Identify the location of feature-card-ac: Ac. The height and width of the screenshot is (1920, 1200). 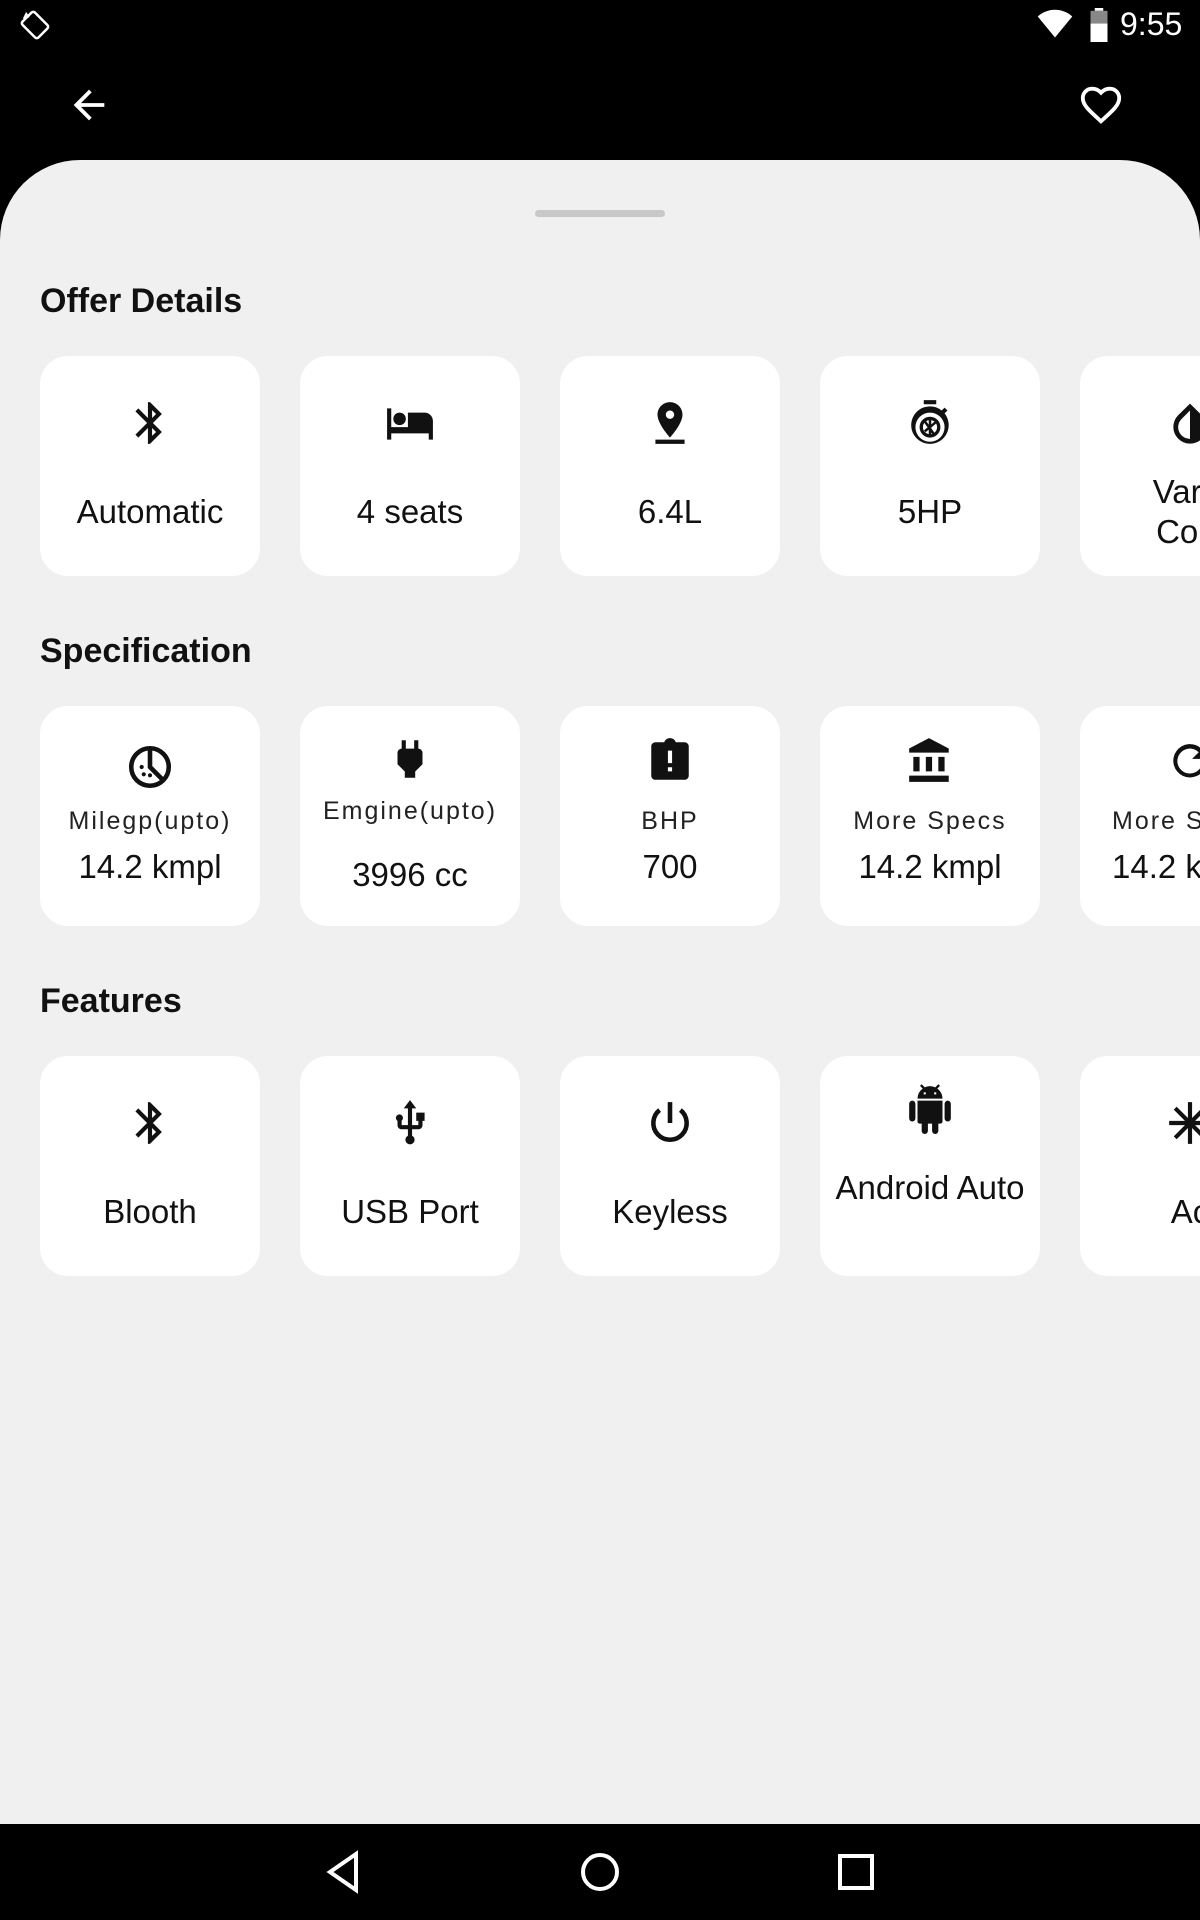
(1140, 1166).